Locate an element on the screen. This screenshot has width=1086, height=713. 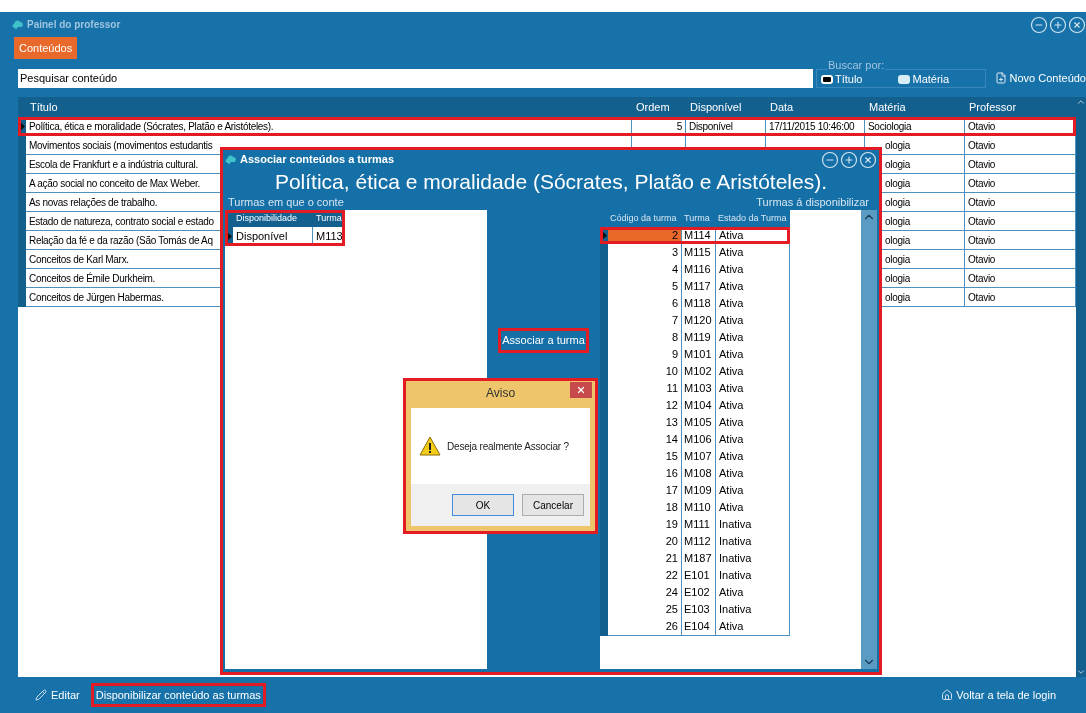
table-row: 24 E102 Ativa is located at coordinates (695, 592).